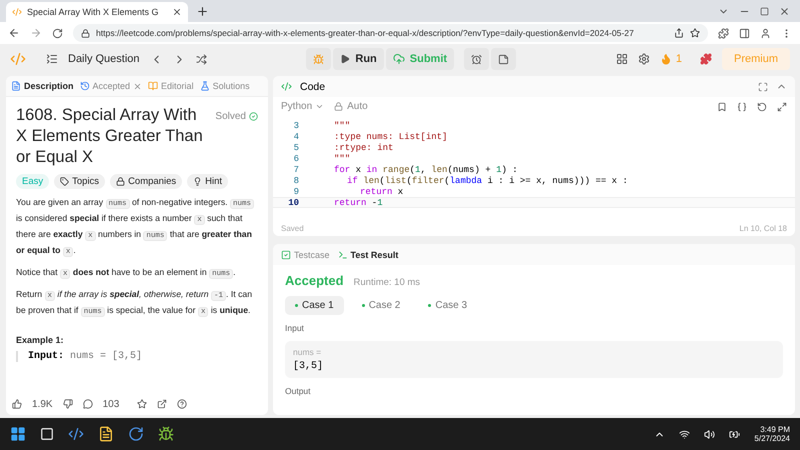 This screenshot has height=450, width=800. What do you see at coordinates (201, 59) in the screenshot?
I see `shuffle-icon` at bounding box center [201, 59].